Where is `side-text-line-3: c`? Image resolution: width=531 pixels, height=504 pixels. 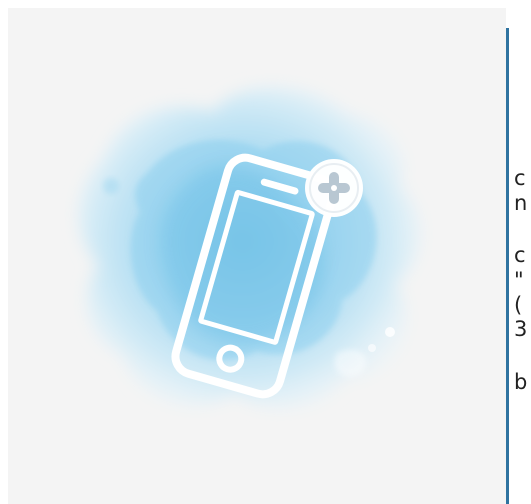
side-text-line-3: c is located at coordinates (520, 255).